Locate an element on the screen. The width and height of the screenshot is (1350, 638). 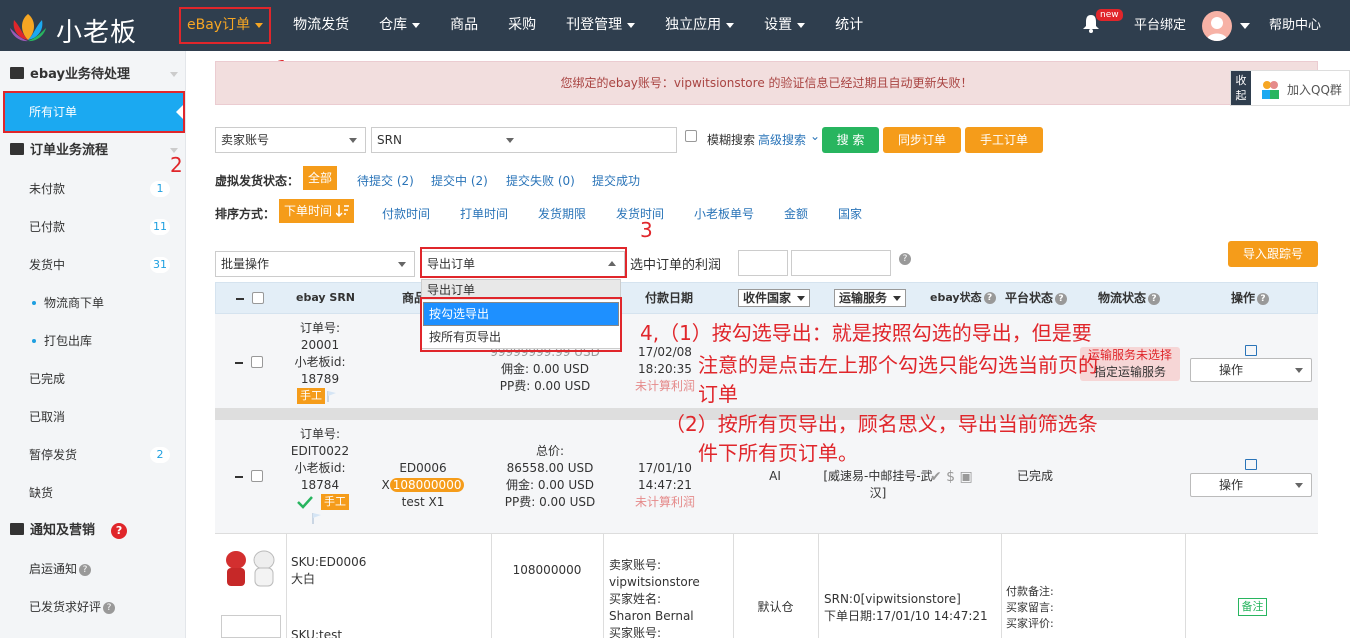
profit-max-input is located at coordinates (841, 263).